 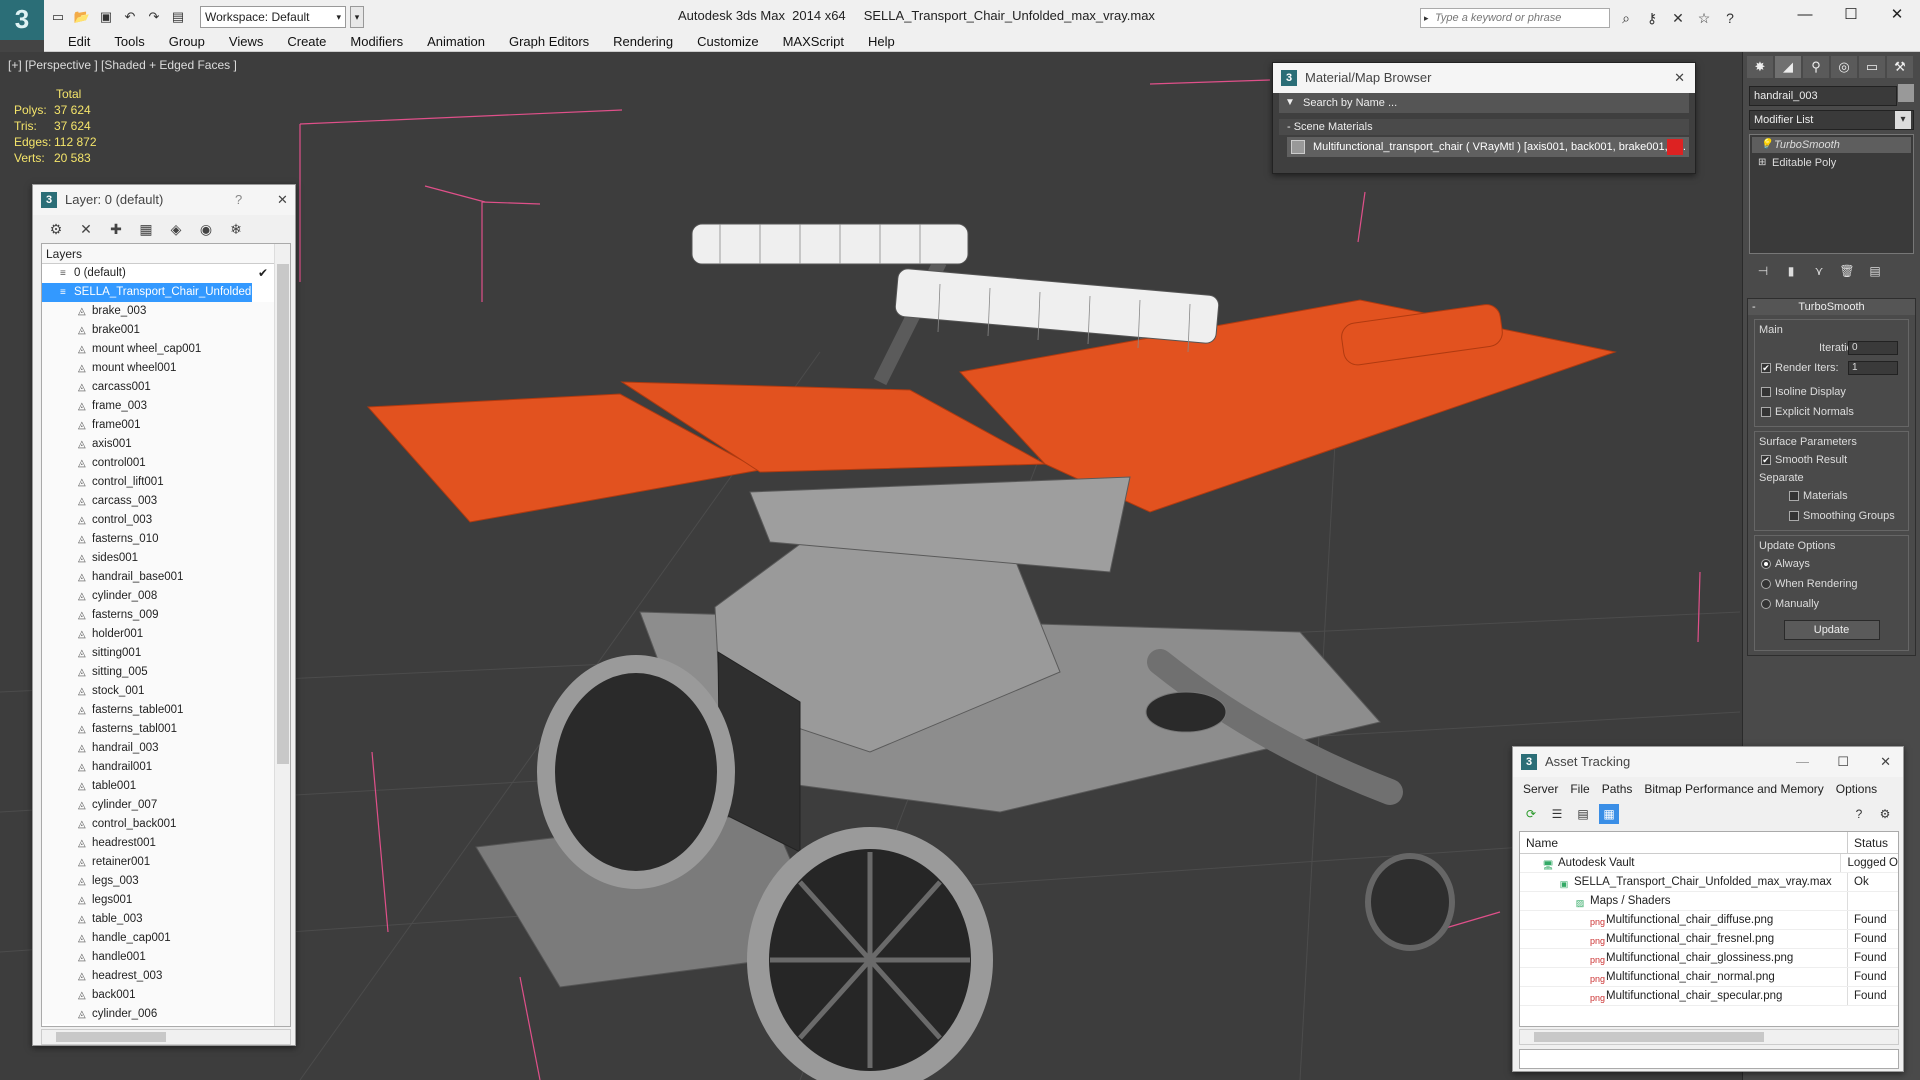 I want to click on menu-options: Options, so click(x=1856, y=789).